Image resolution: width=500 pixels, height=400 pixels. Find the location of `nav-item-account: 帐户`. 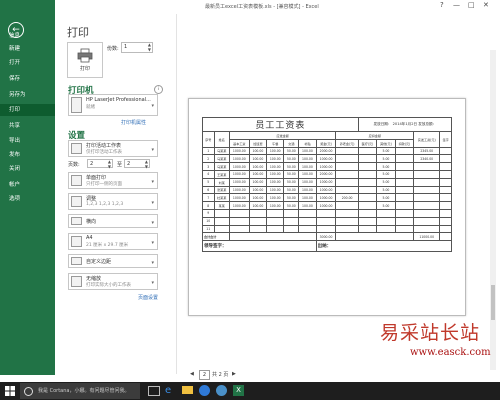

nav-item-account: 帐户 is located at coordinates (27, 185).